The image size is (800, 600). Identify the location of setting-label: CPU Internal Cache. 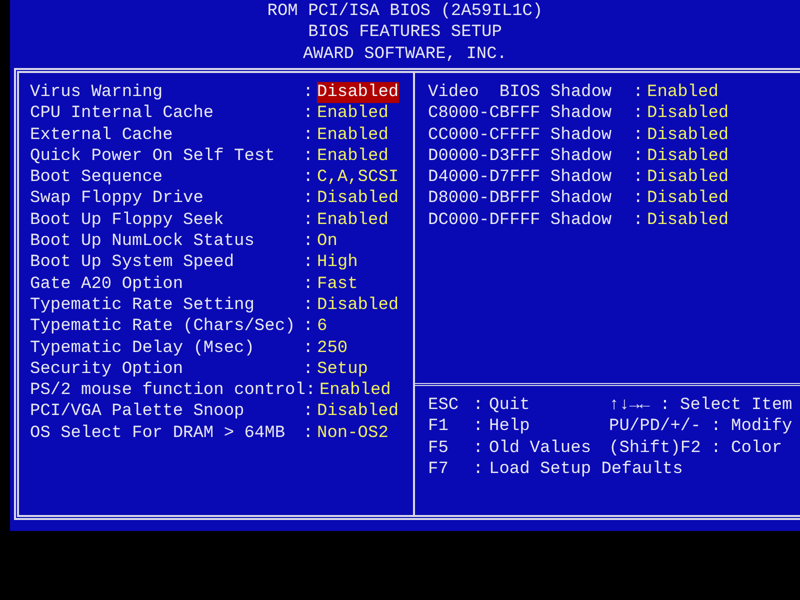
(122, 114).